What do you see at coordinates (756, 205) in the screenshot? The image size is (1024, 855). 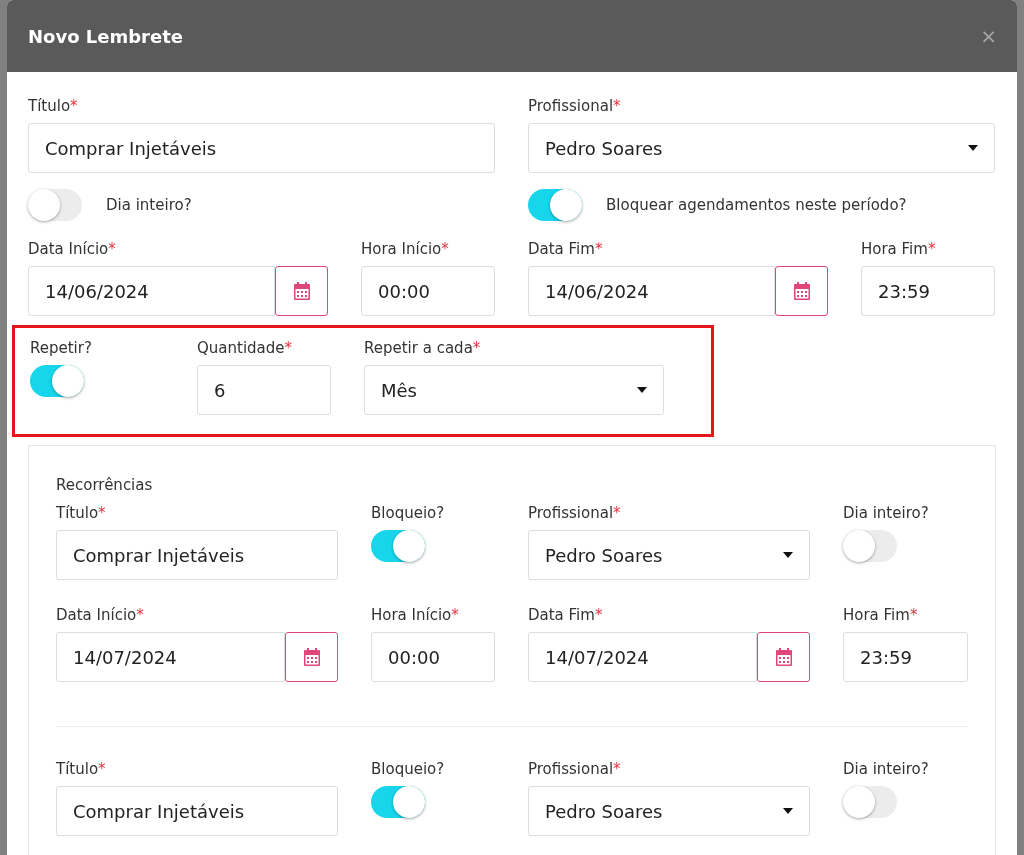 I see `field-label: Bloquear agendamentos neste período?` at bounding box center [756, 205].